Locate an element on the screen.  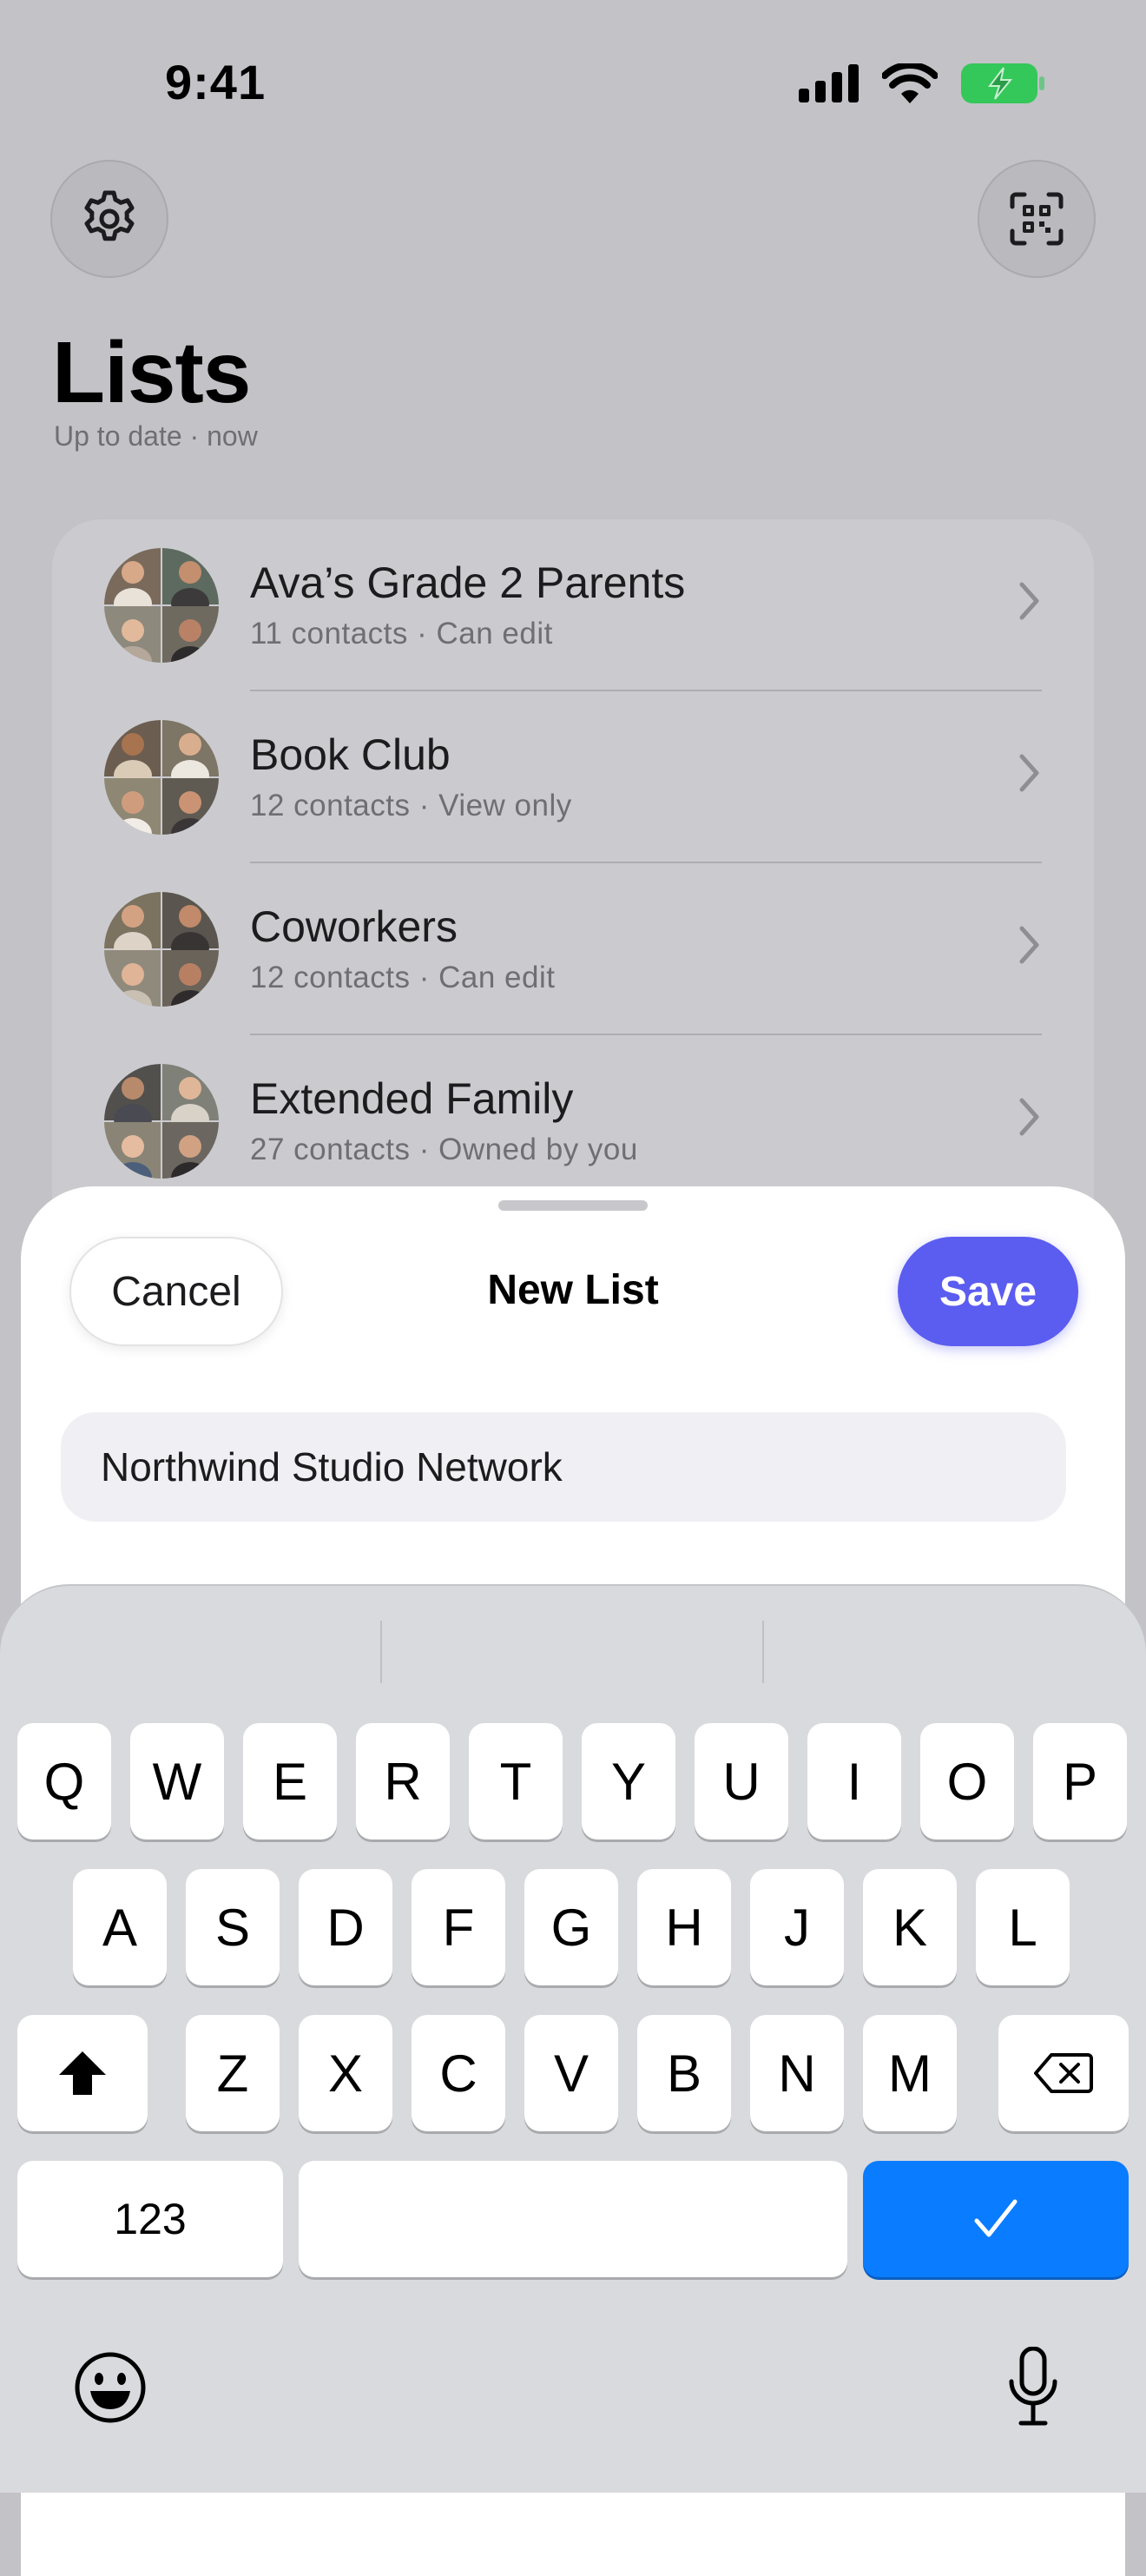
delete-backward-icon is located at coordinates (1063, 2073).